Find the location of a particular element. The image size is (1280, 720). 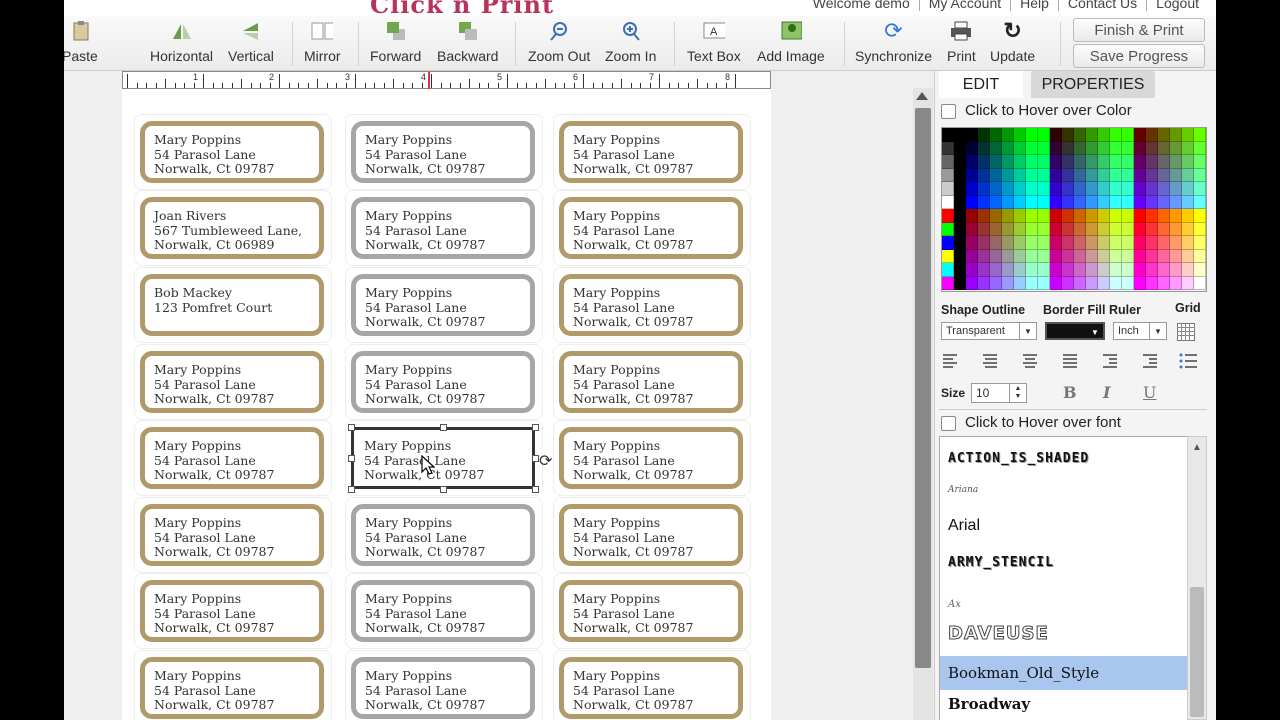

scroll-up-icon: ▲ is located at coordinates (1197, 447).